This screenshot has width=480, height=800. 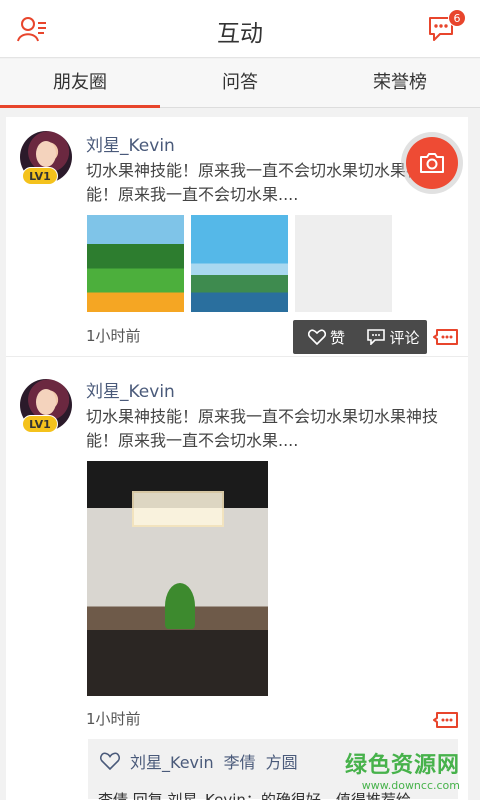 I want to click on tab-bar: 朋友圈 问答 荣誉榜, so click(x=240, y=83).